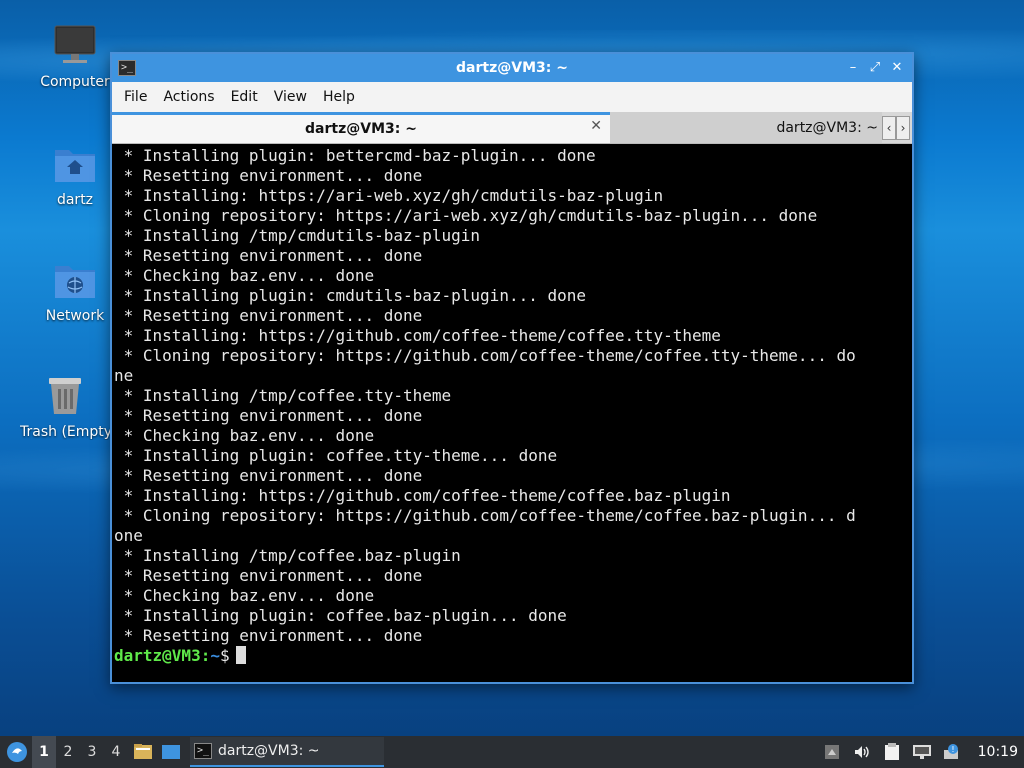 Image resolution: width=1024 pixels, height=768 pixels. What do you see at coordinates (75, 82) in the screenshot?
I see `desktop-icon-label: Computer` at bounding box center [75, 82].